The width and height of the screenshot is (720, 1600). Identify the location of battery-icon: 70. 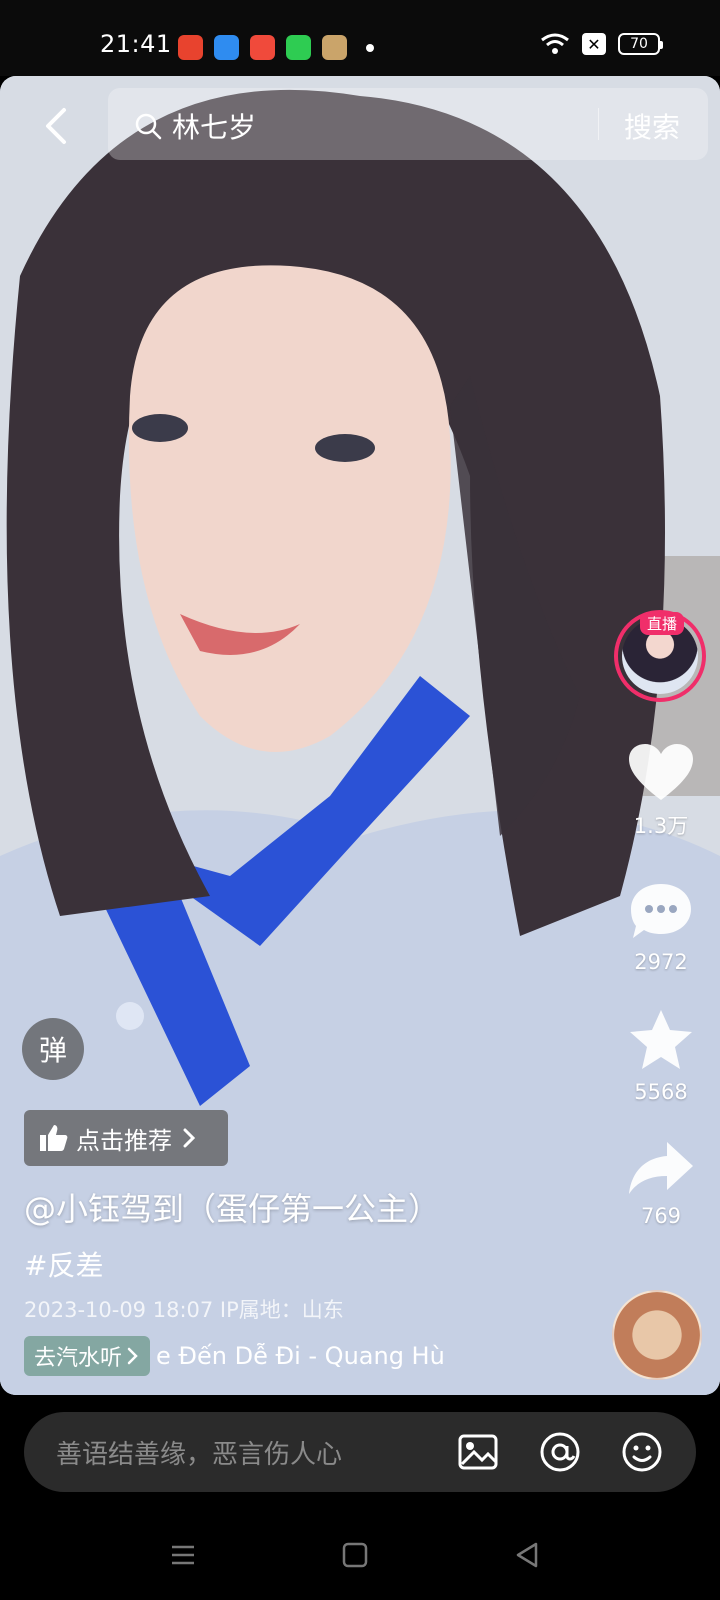
(640, 44).